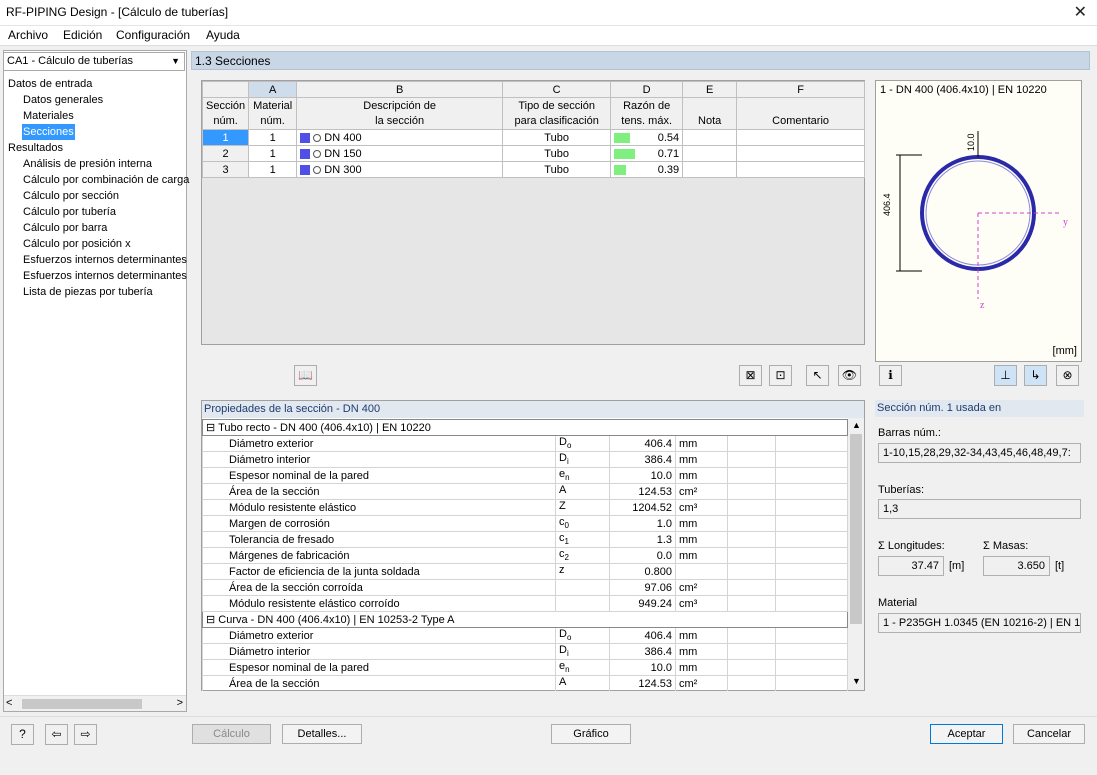 This screenshot has width=1097, height=775. Describe the element at coordinates (750, 375) in the screenshot. I see `export-excel-icon: ⊠` at that location.